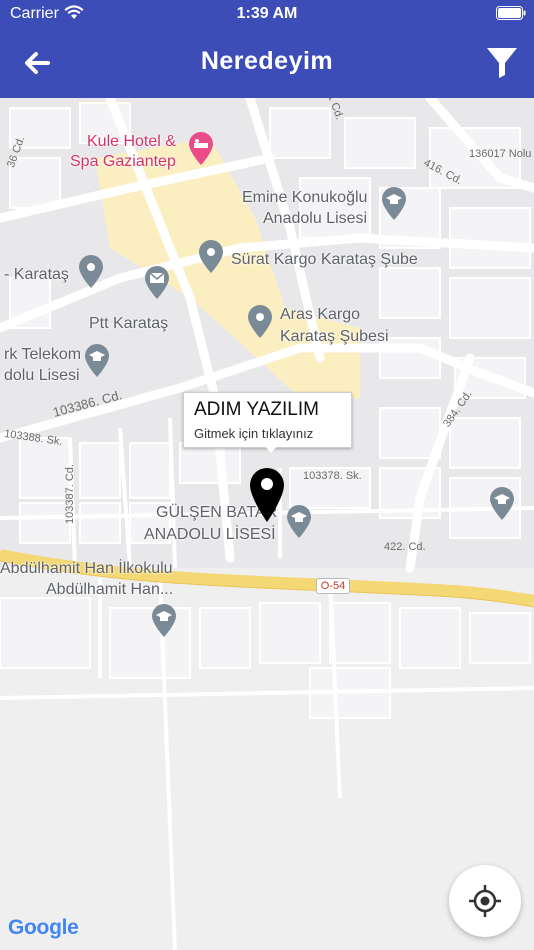 Image resolution: width=534 pixels, height=950 pixels. I want to click on poi-label: Sürat Kargo Karataş Şube, so click(324, 259).